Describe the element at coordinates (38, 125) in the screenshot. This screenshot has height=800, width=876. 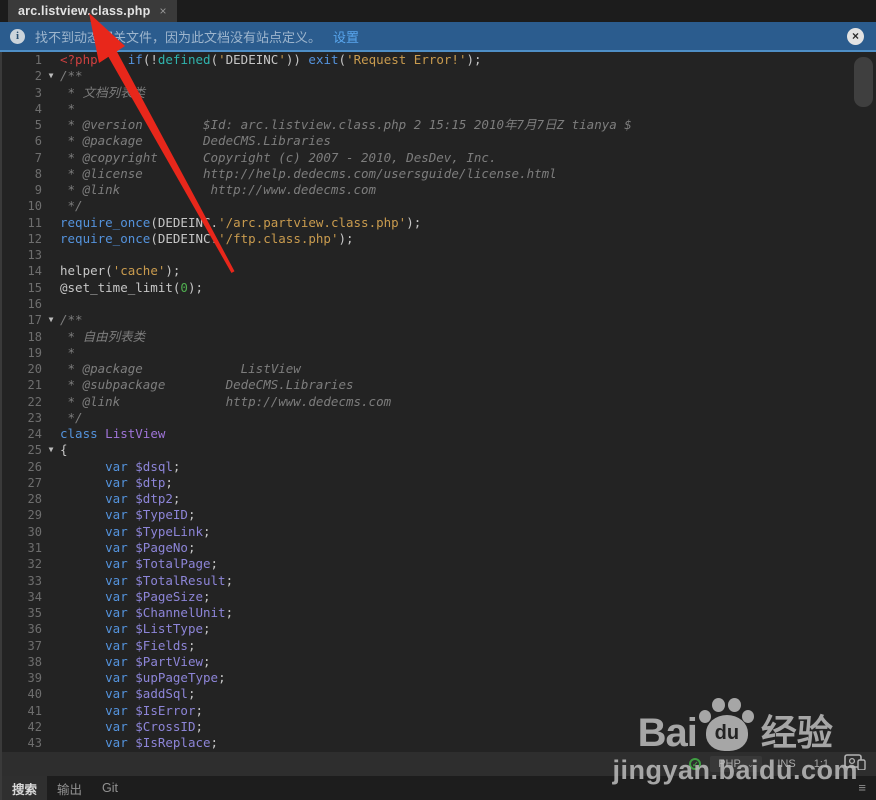
I see `line-number: 5` at that location.